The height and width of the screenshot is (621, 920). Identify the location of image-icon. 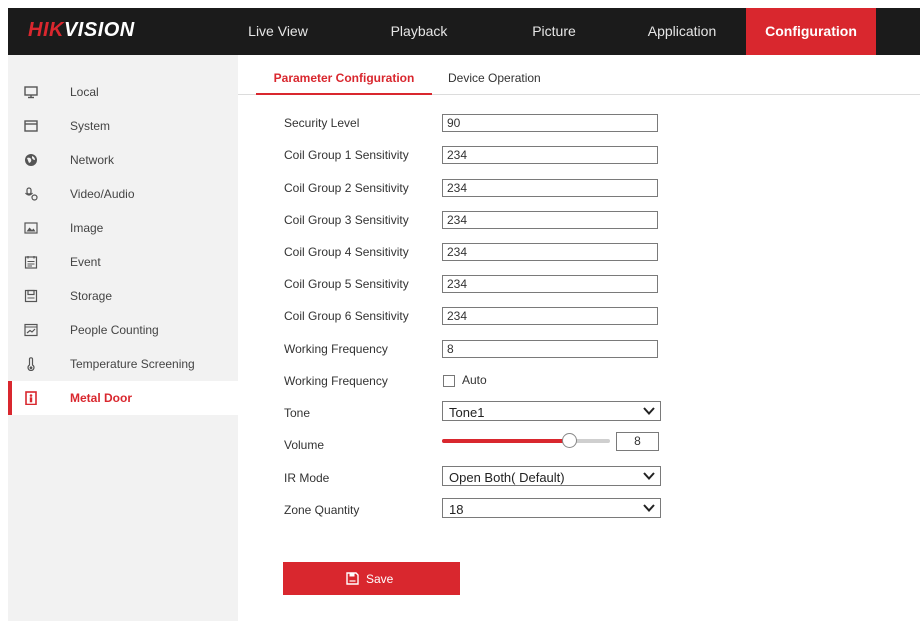
(31, 228).